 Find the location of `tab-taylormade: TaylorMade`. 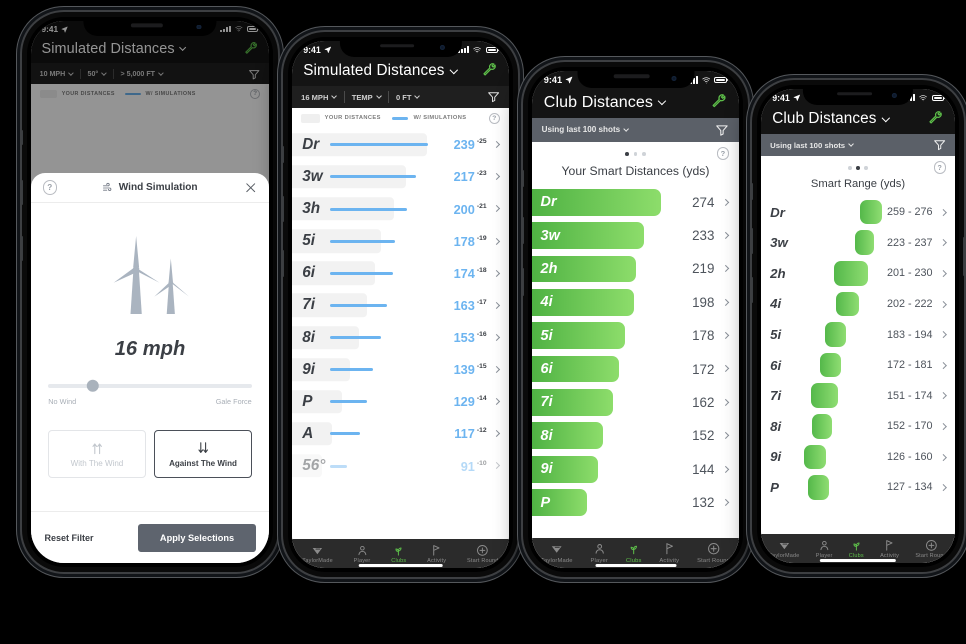

tab-taylormade: TaylorMade is located at coordinates (557, 553).